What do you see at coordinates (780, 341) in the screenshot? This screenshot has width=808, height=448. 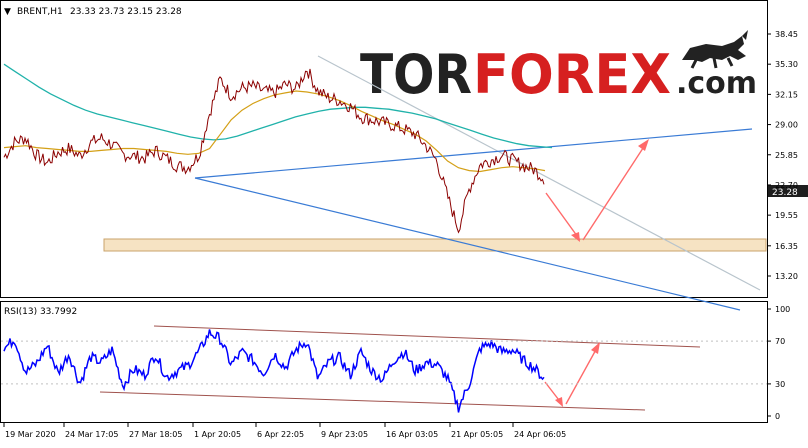 I see `rsi-y-tick-label: 70` at bounding box center [780, 341].